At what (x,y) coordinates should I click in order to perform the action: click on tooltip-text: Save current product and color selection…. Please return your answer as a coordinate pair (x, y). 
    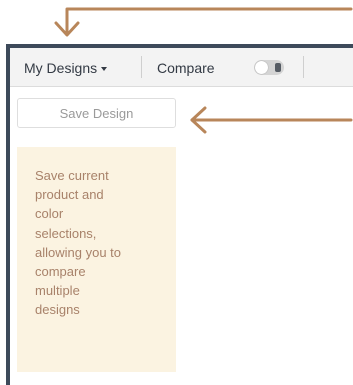
    Looking at the image, I should click on (78, 243).